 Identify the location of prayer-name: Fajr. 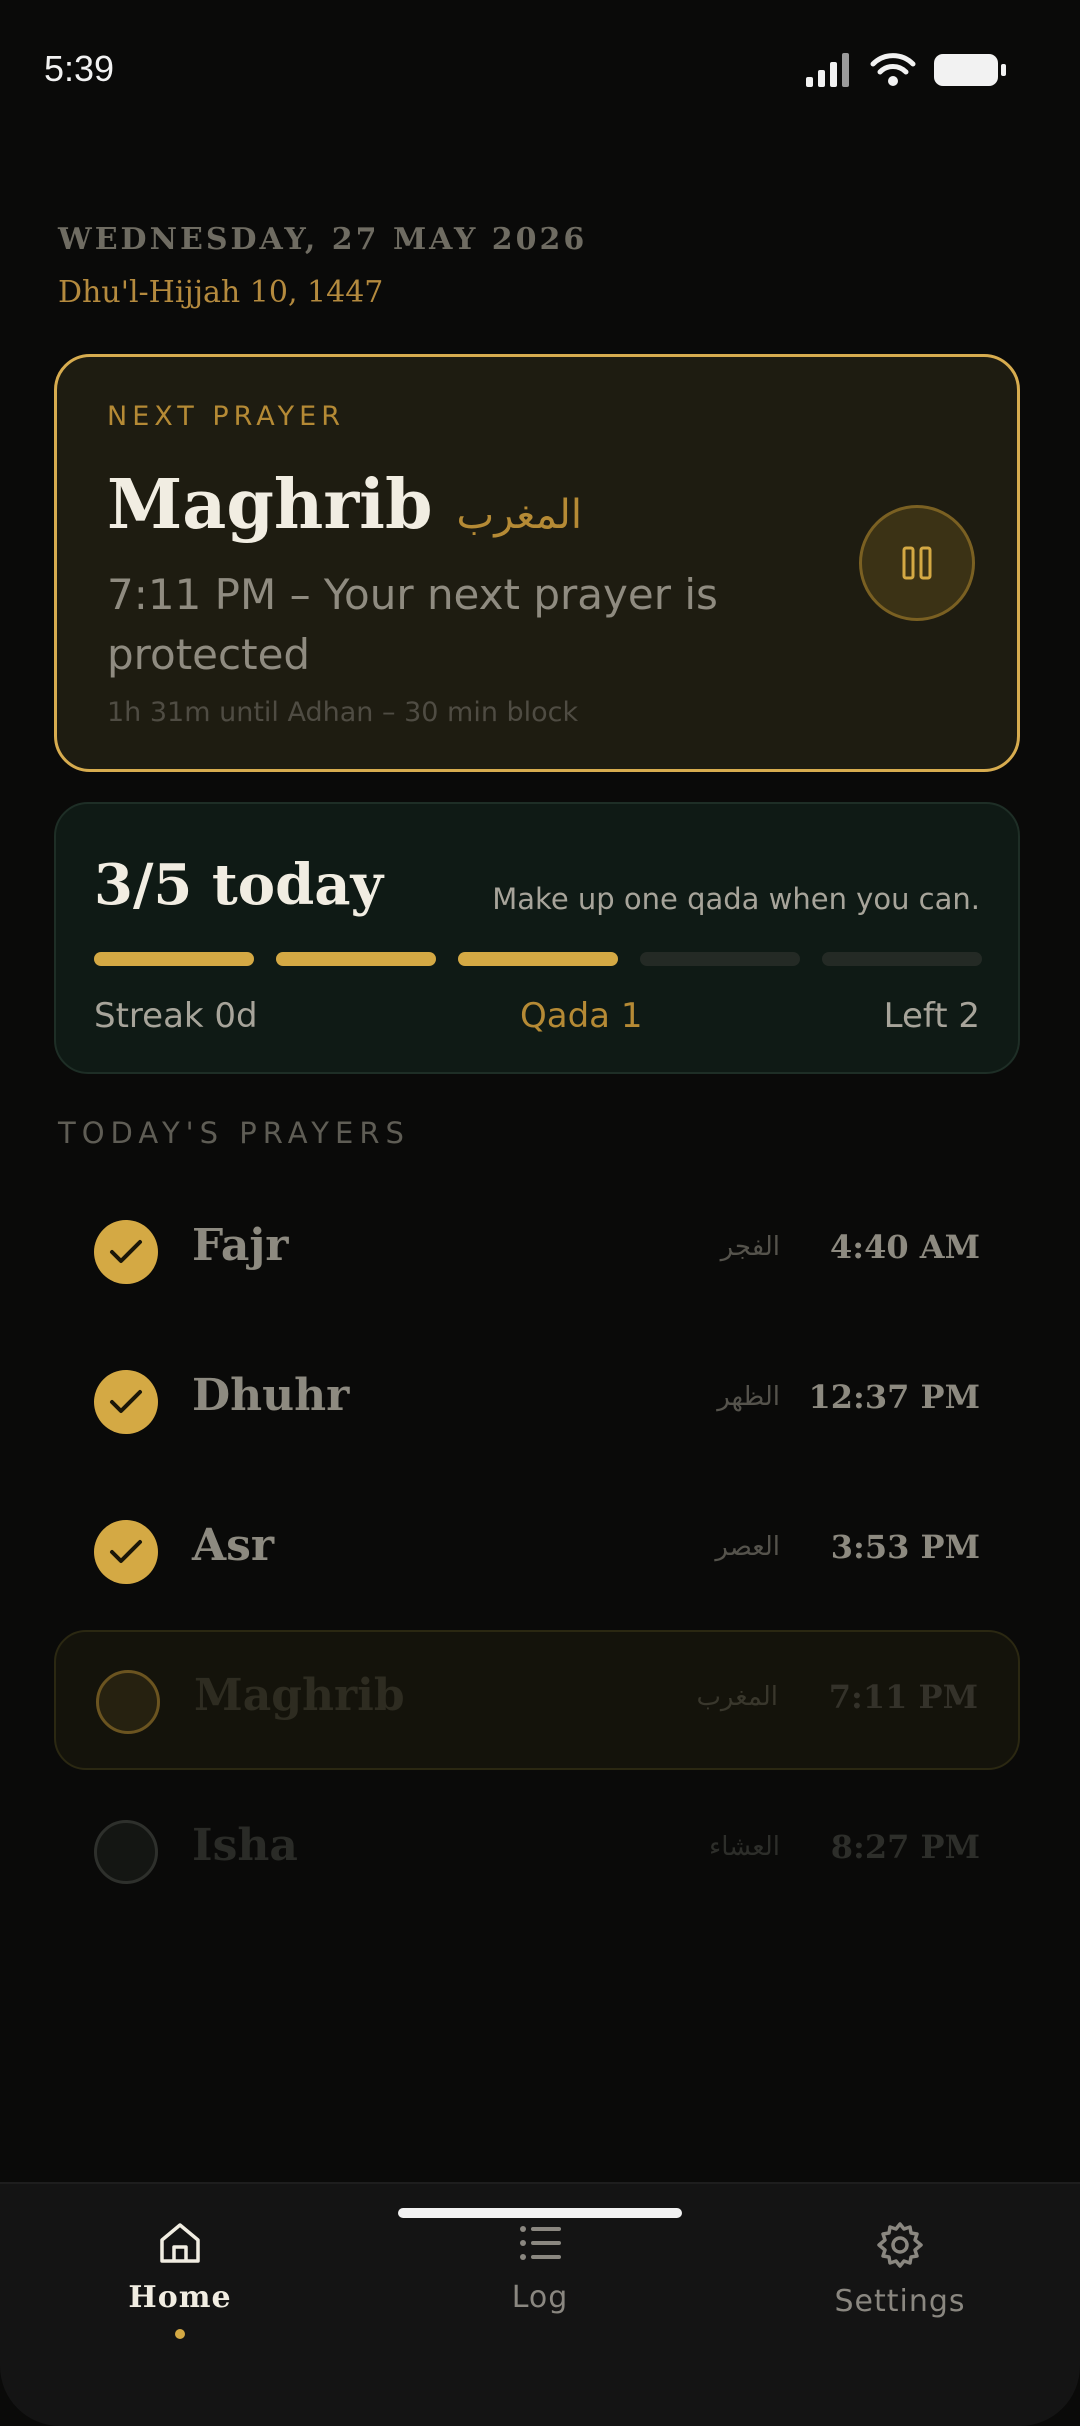
(240, 1245).